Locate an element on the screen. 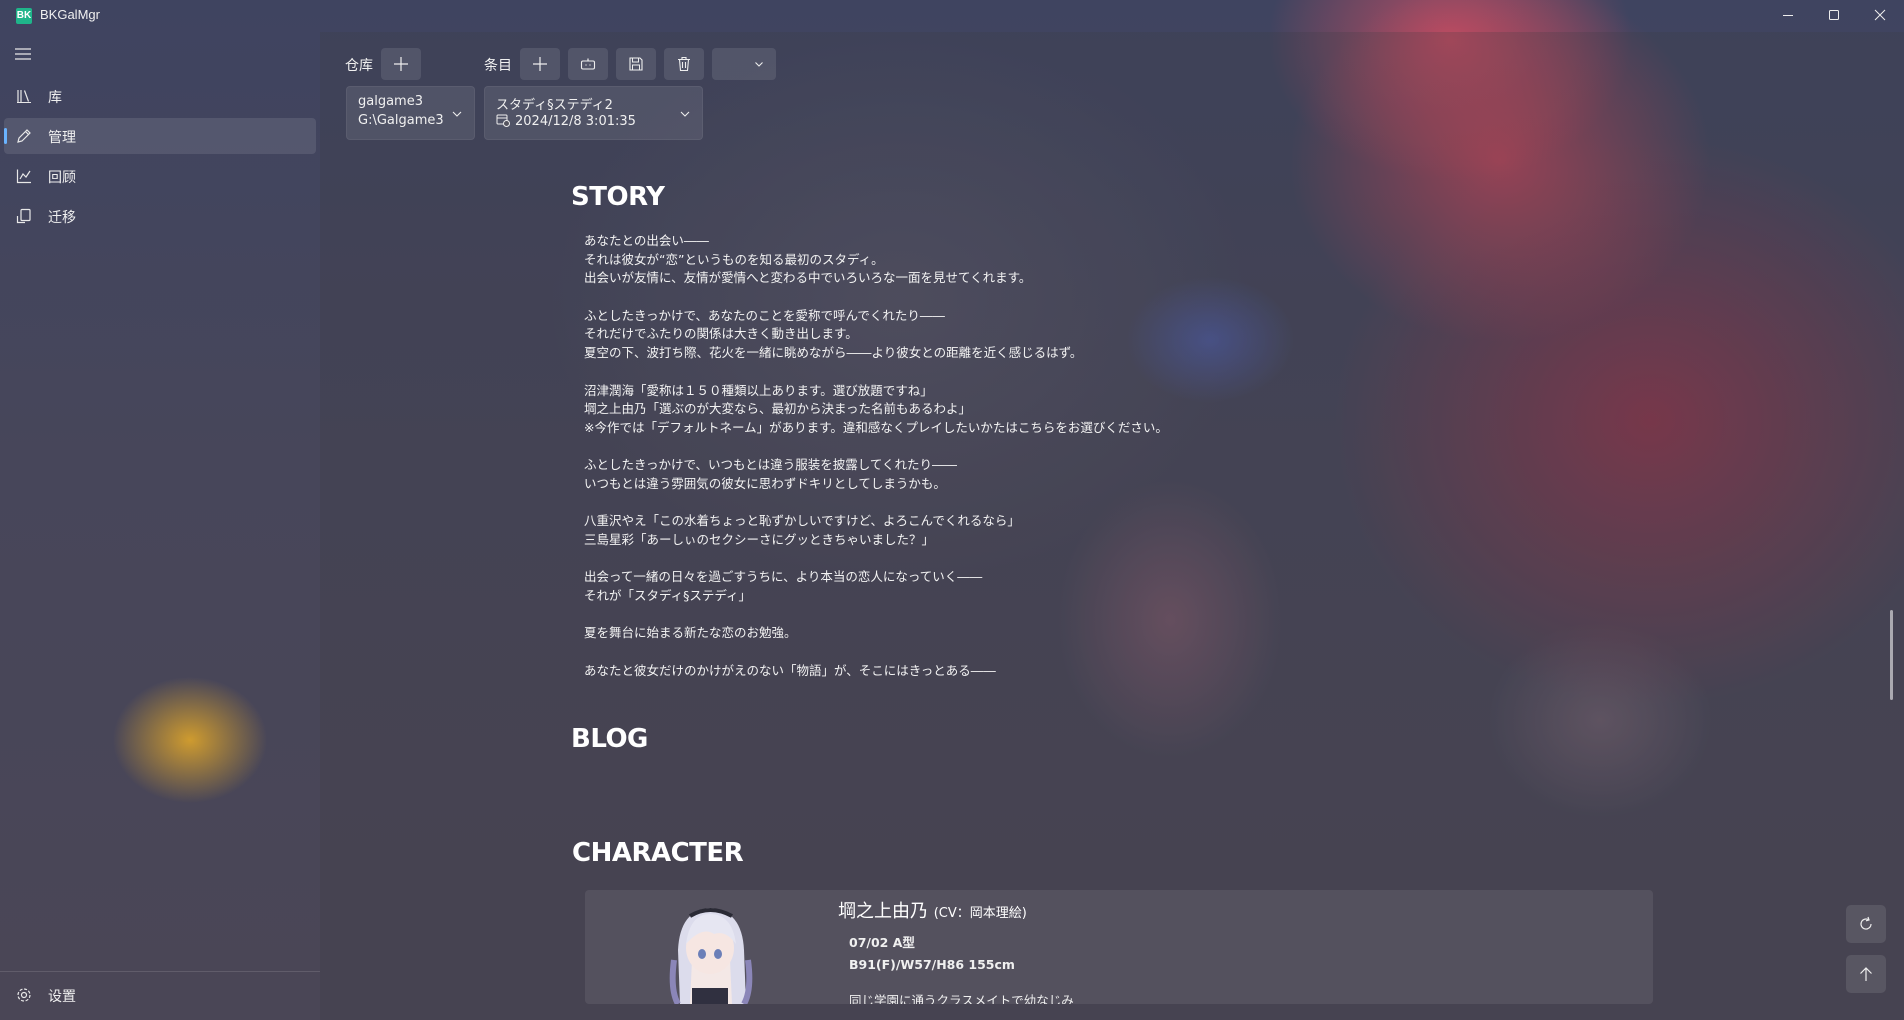  character-heading: CHARACTER is located at coordinates (658, 853).